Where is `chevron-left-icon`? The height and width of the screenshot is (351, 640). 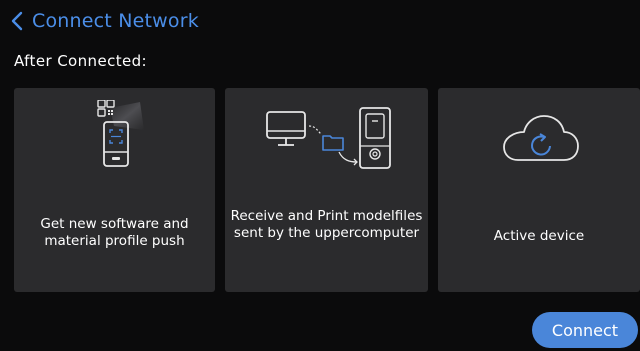 chevron-left-icon is located at coordinates (17, 21).